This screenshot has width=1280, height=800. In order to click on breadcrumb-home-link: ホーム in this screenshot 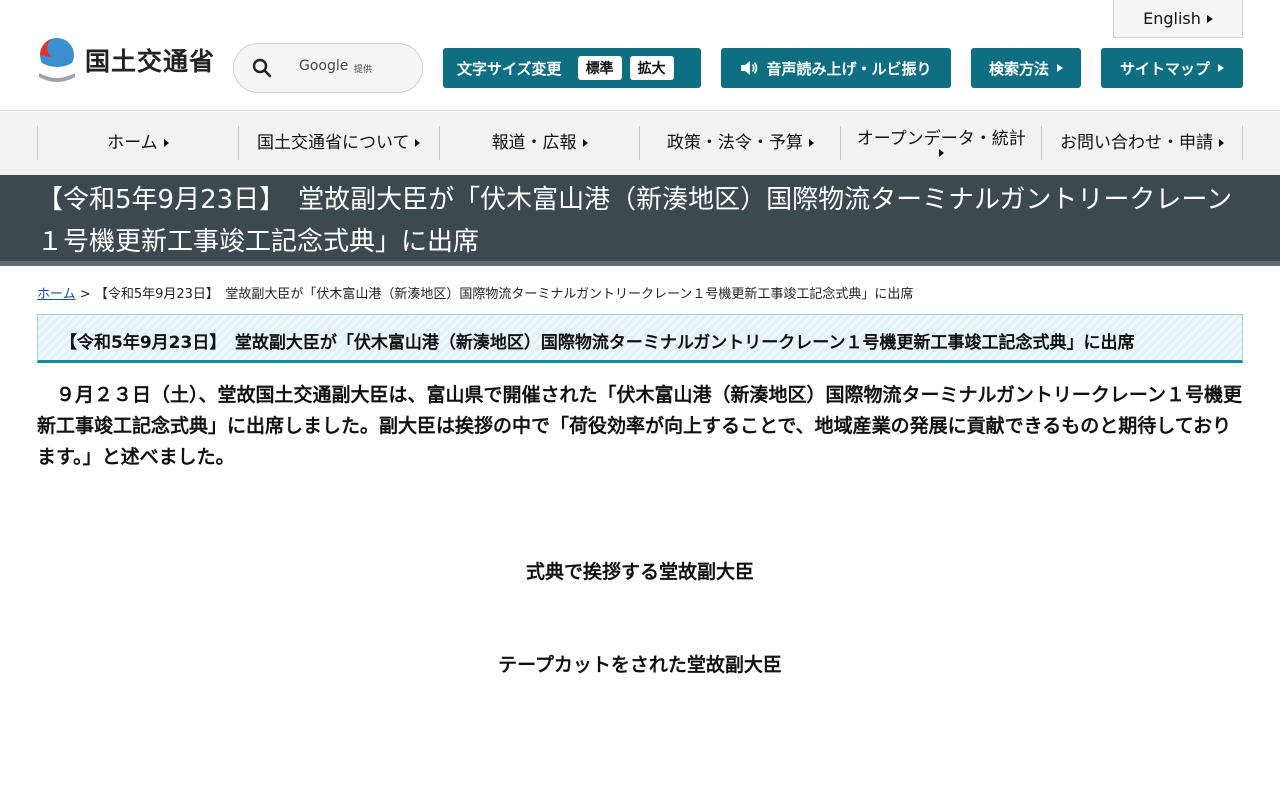, I will do `click(56, 294)`.